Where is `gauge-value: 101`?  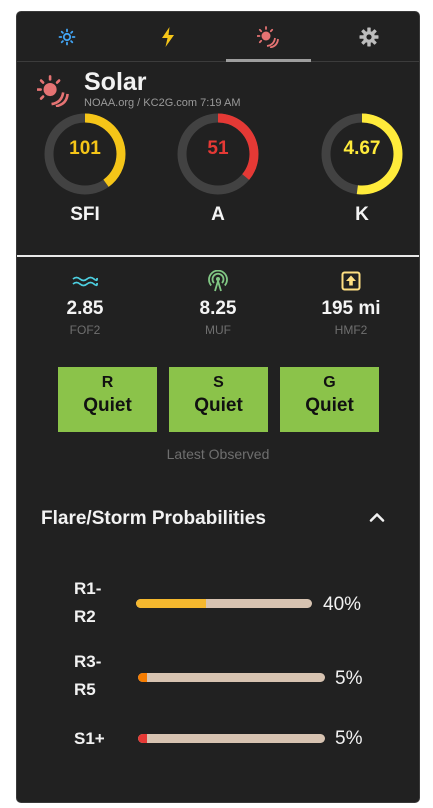 gauge-value: 101 is located at coordinates (85, 148).